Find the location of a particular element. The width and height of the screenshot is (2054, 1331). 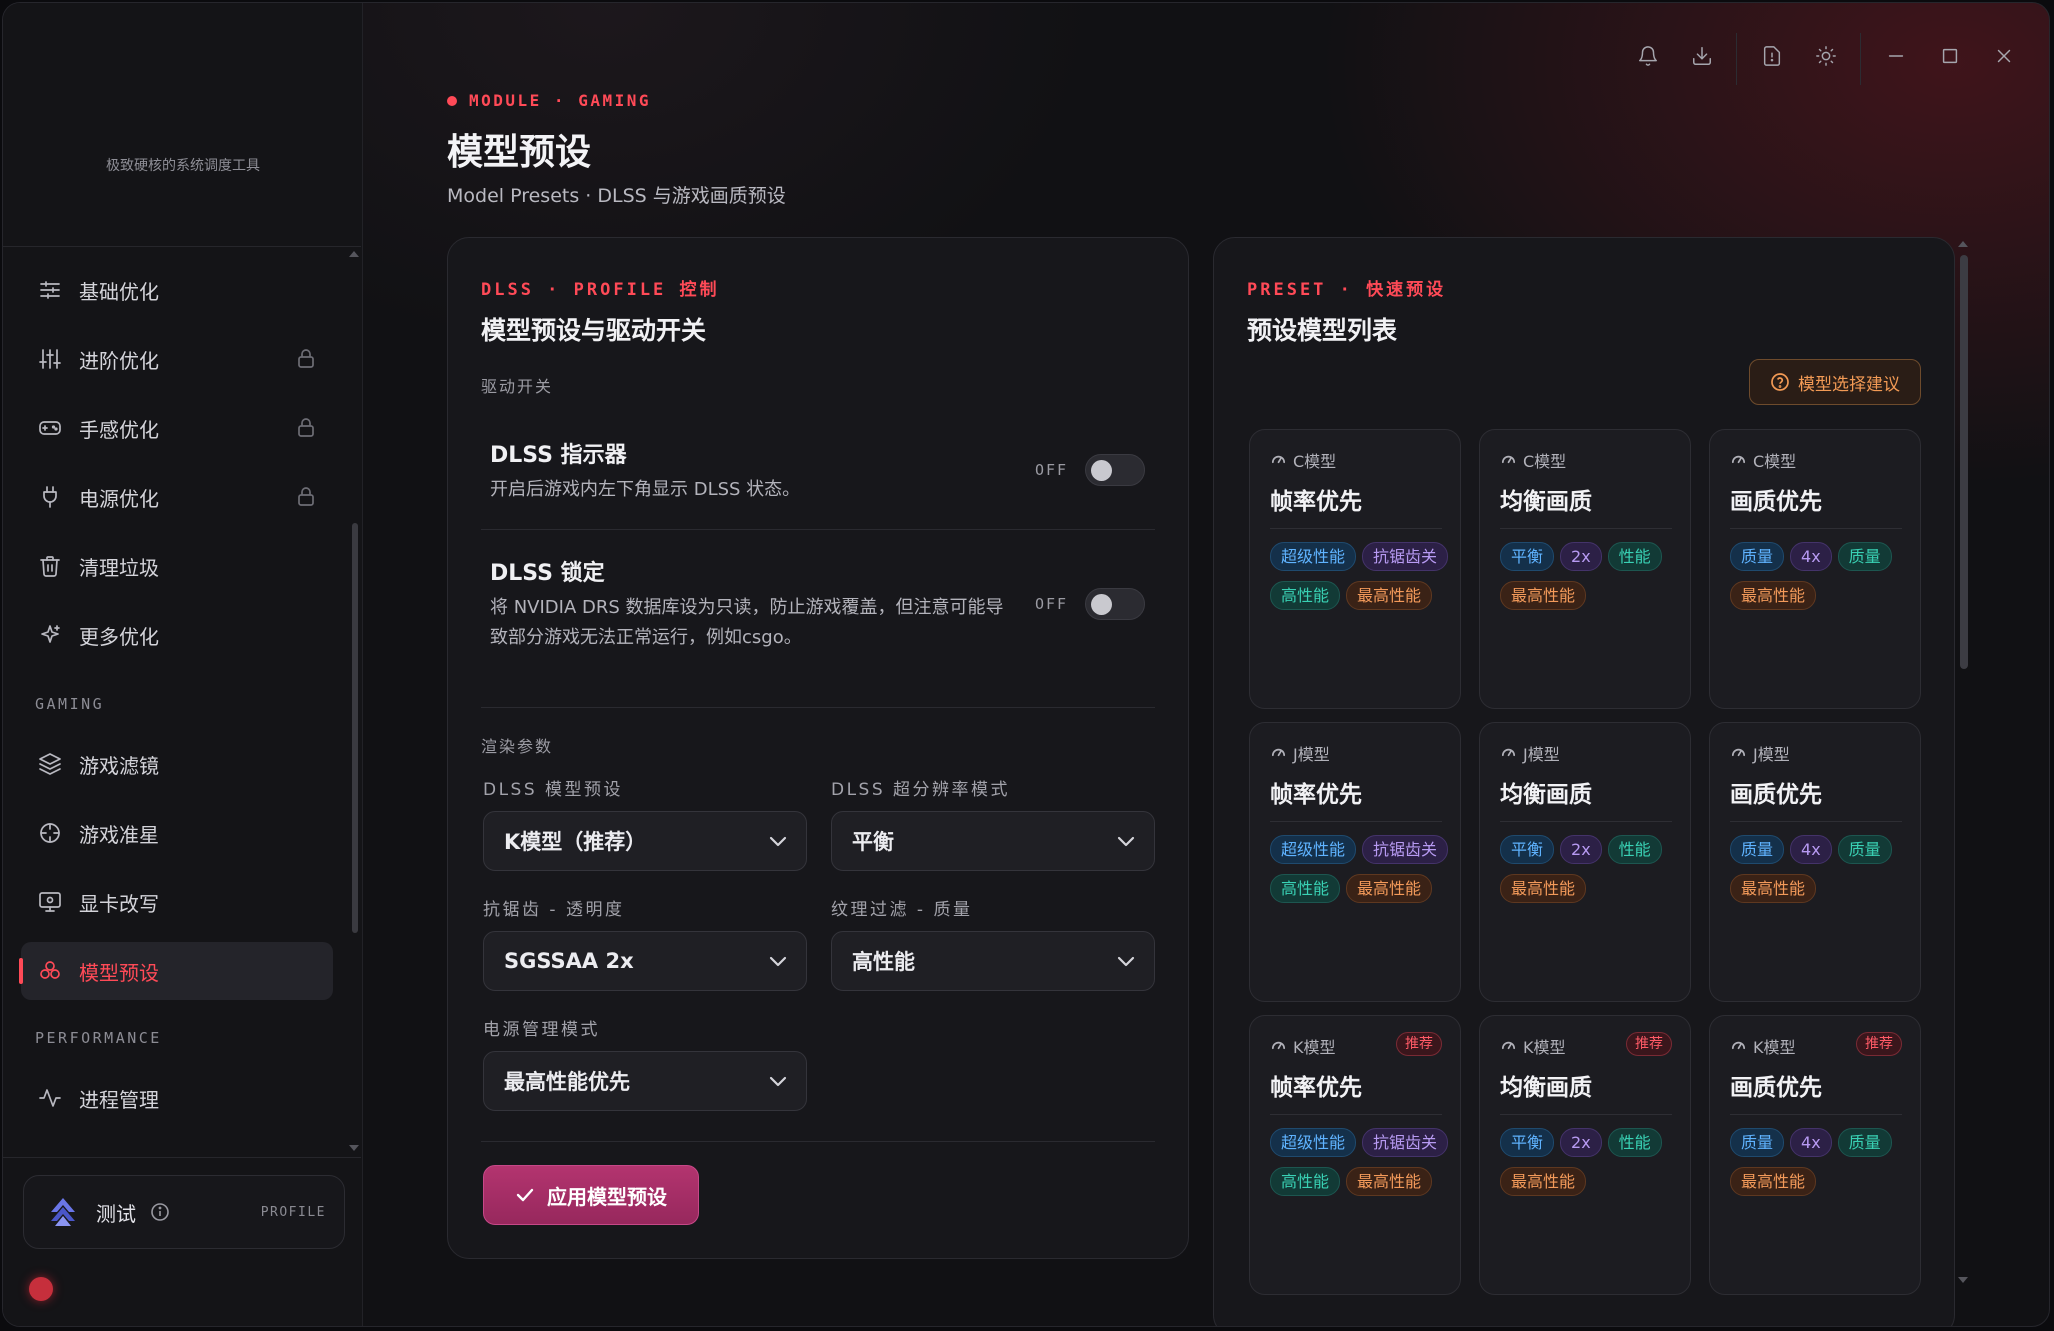

preset-card: C模型 画质优先 质量 4x 质量 最高性能 is located at coordinates (1815, 569).